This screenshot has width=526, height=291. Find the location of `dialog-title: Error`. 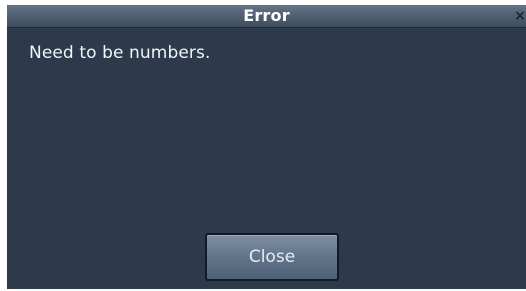

dialog-title: Error is located at coordinates (266, 15).